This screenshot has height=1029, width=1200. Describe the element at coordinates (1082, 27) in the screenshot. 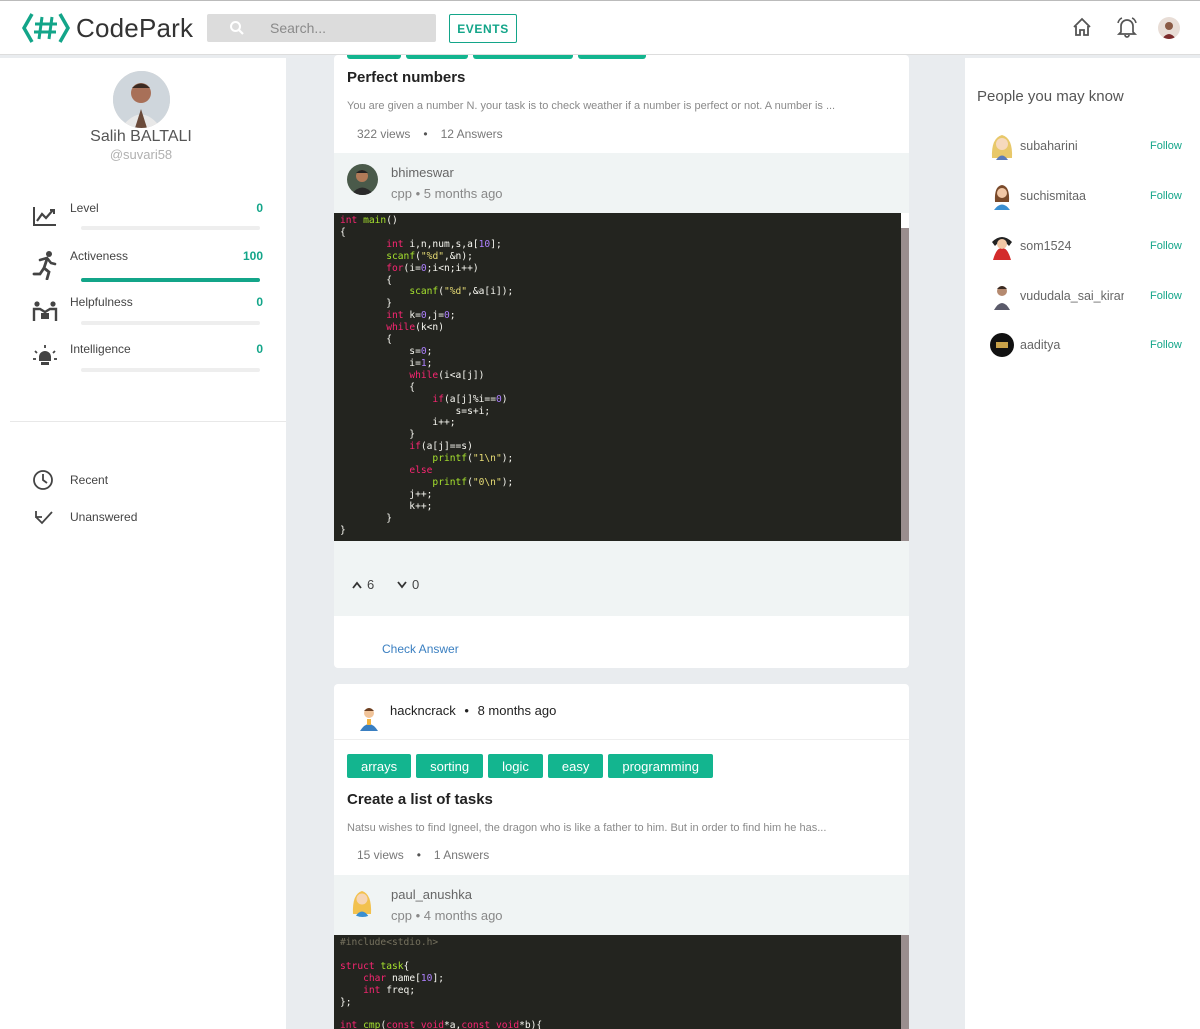

I see `home-icon` at that location.